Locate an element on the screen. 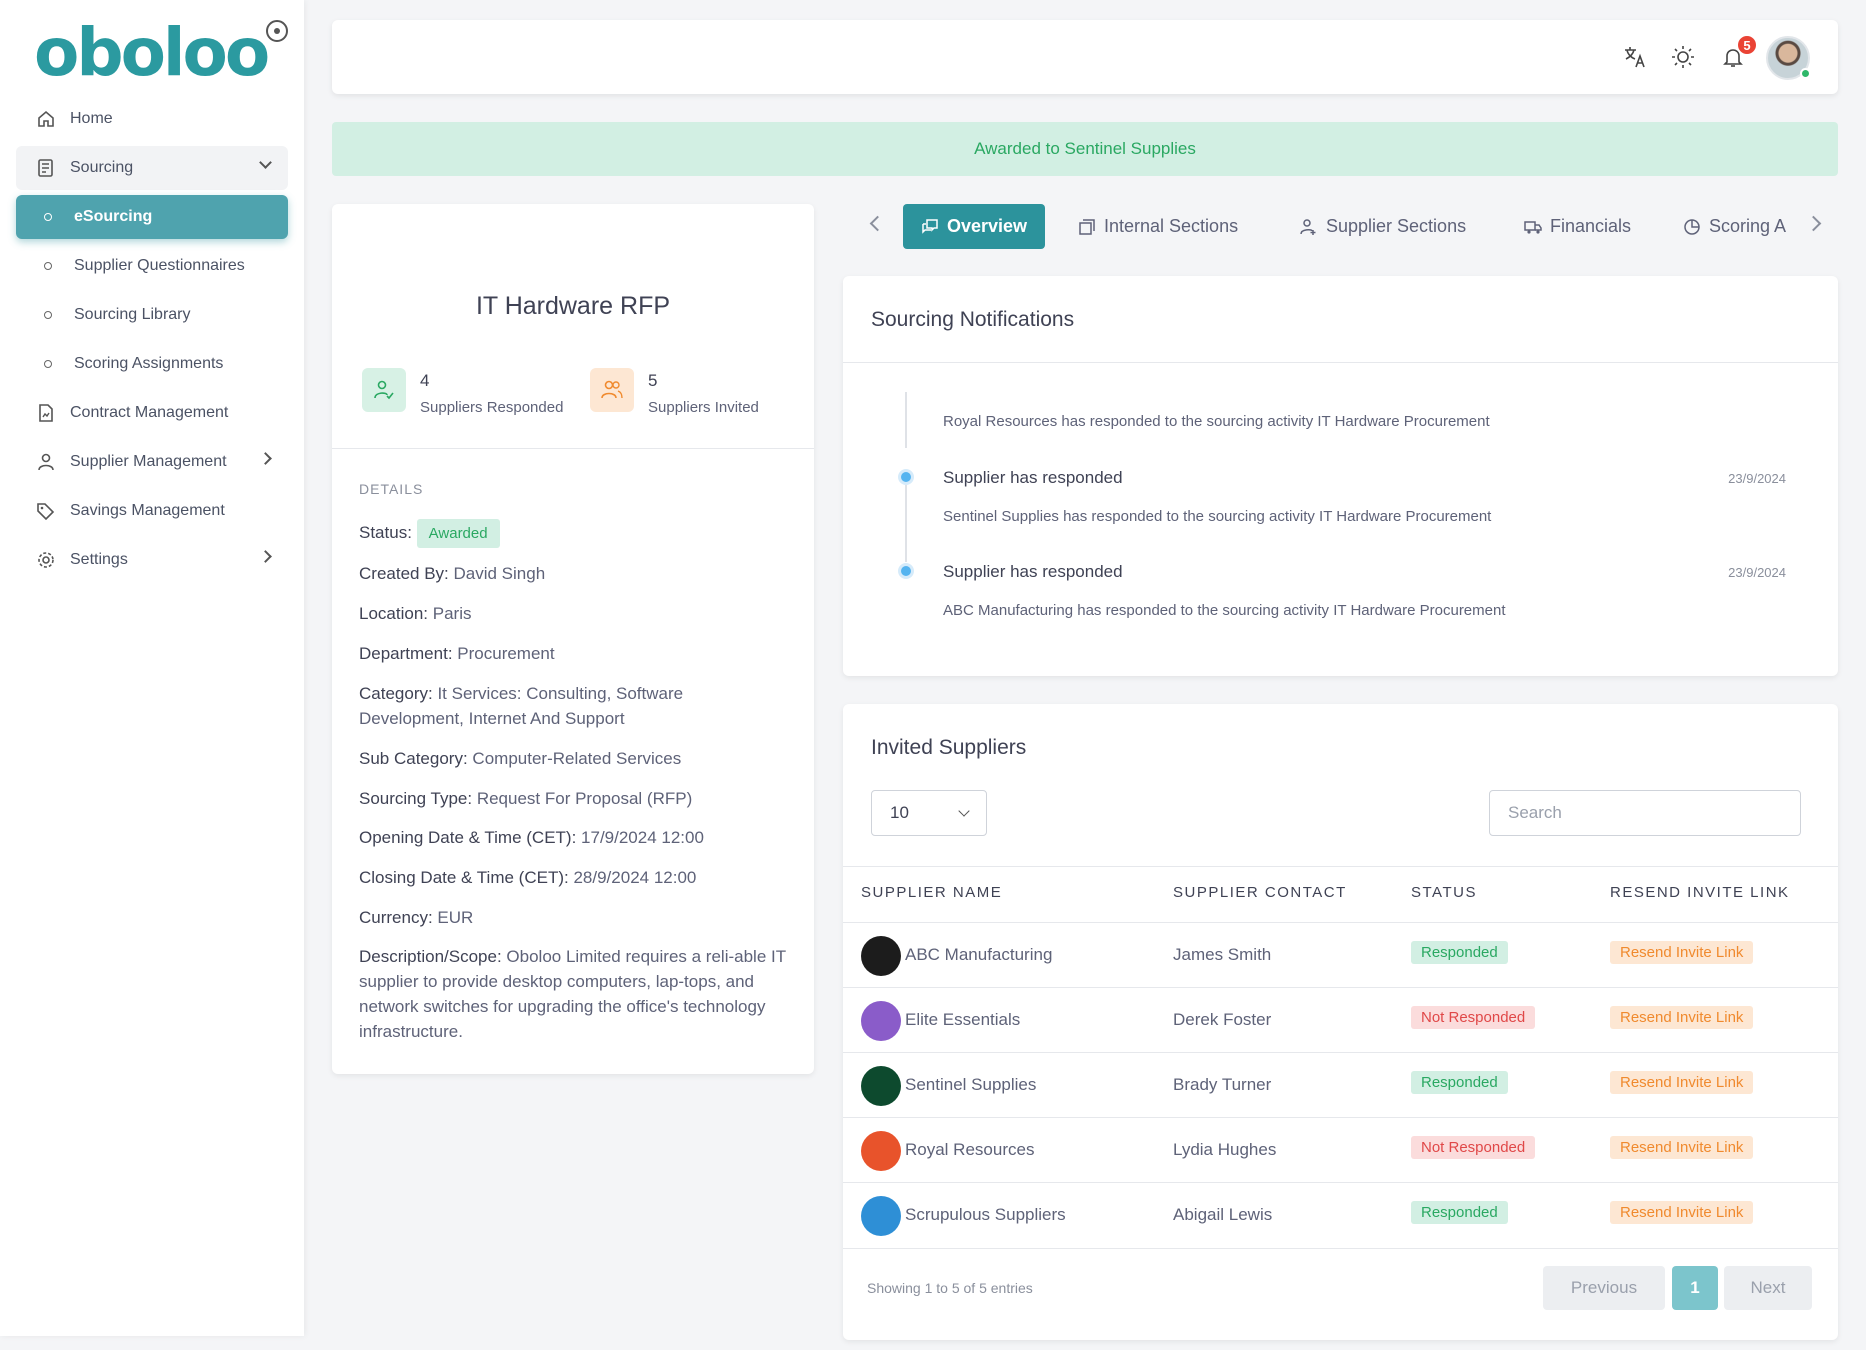 Image resolution: width=1866 pixels, height=1350 pixels. brand-logo: oboloo is located at coordinates (152, 52).